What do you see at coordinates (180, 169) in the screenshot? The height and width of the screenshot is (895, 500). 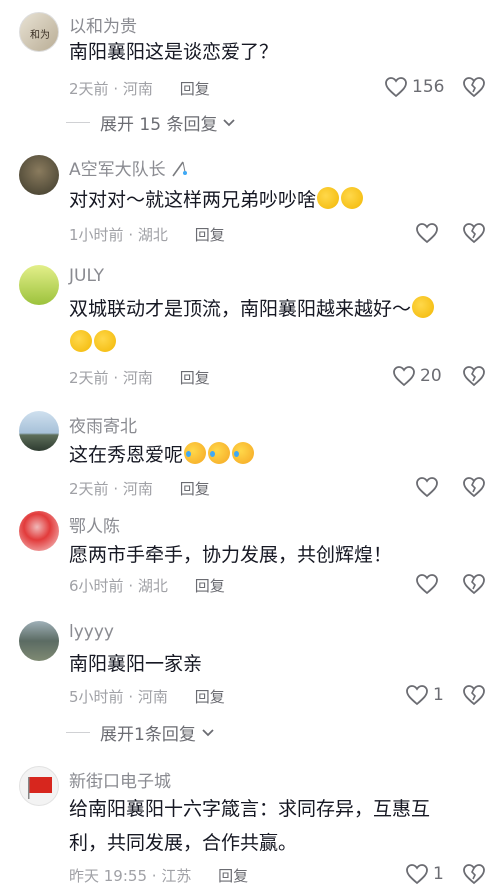 I see `fishing-rod-icon` at bounding box center [180, 169].